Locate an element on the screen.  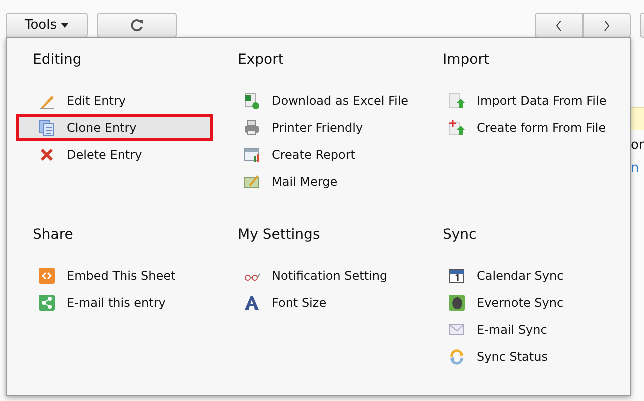
menu-item: Sync Status is located at coordinates (524, 356).